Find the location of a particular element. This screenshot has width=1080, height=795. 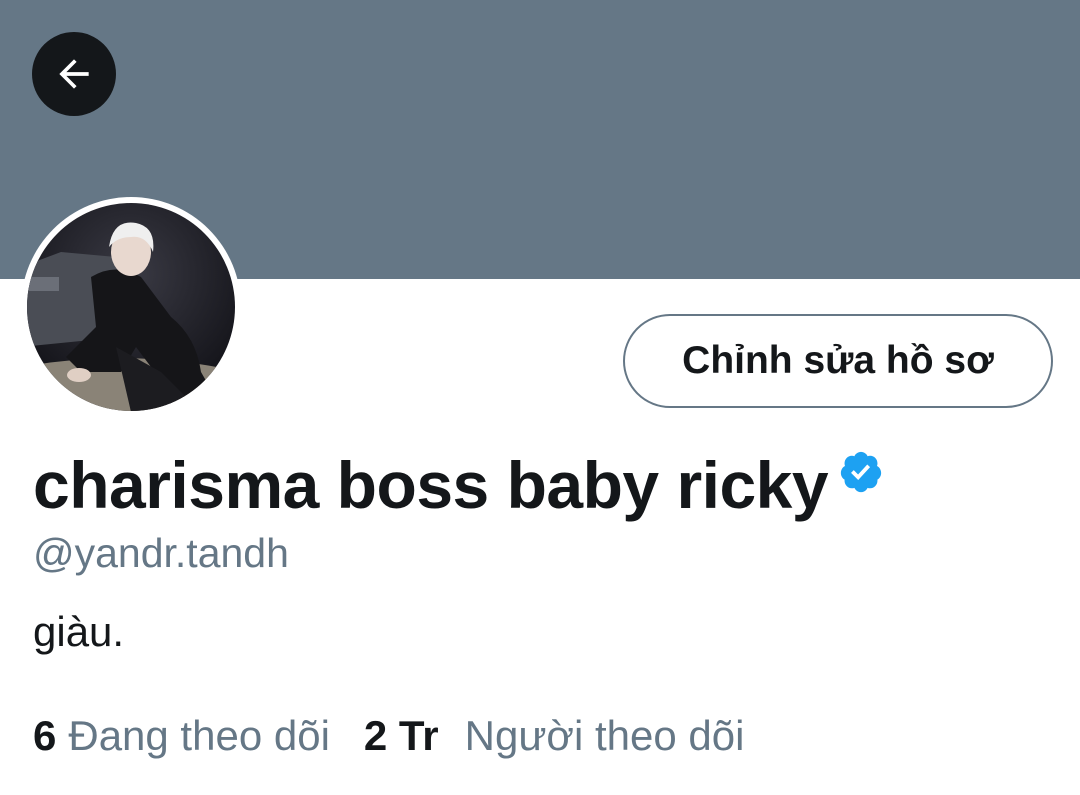

followers-label: Người theo dõi is located at coordinates (604, 735).